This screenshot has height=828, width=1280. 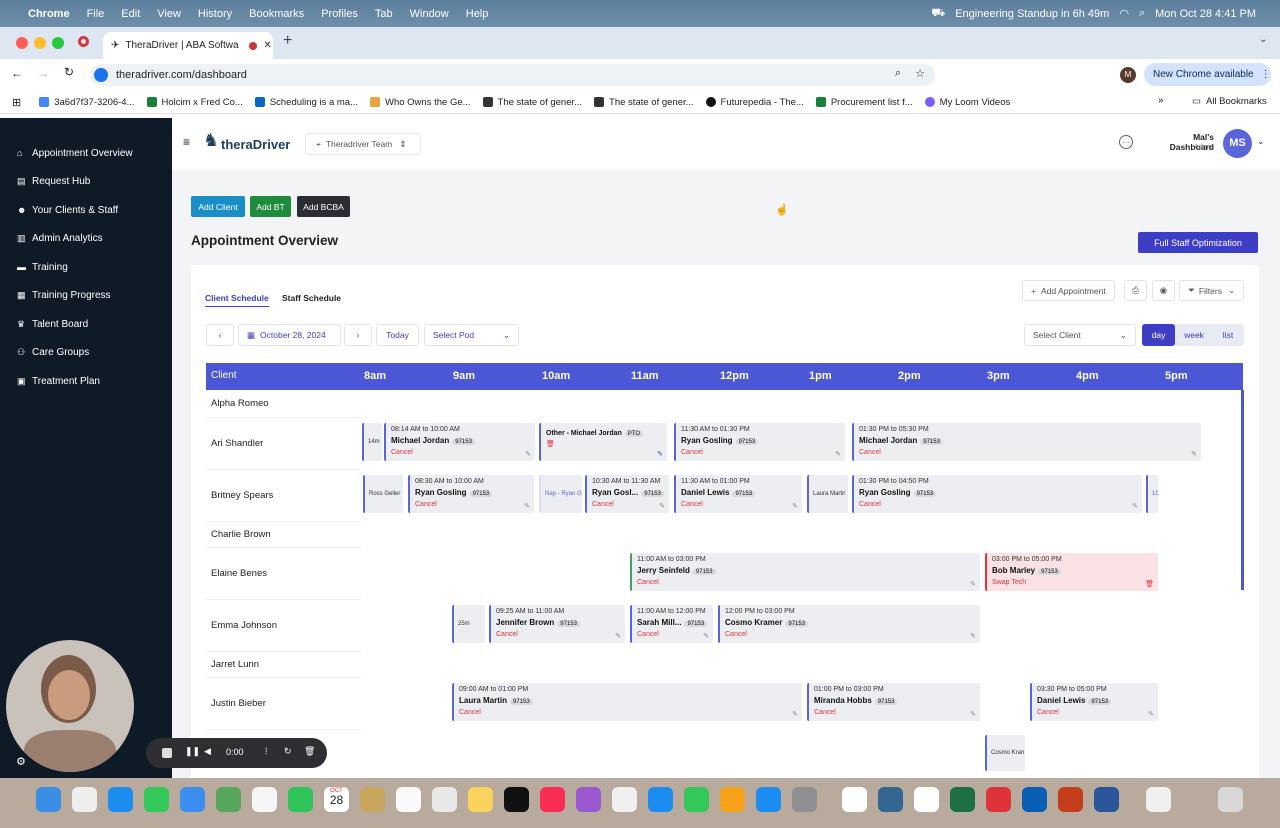 What do you see at coordinates (40, 43) in the screenshot?
I see `minimize-window-button` at bounding box center [40, 43].